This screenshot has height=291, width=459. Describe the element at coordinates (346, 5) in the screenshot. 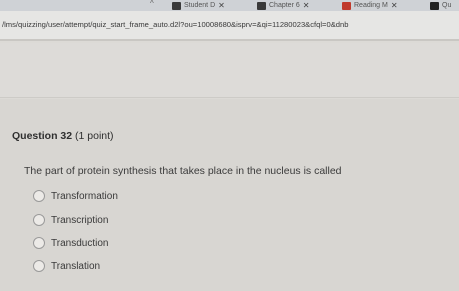

I see `m-icon` at that location.